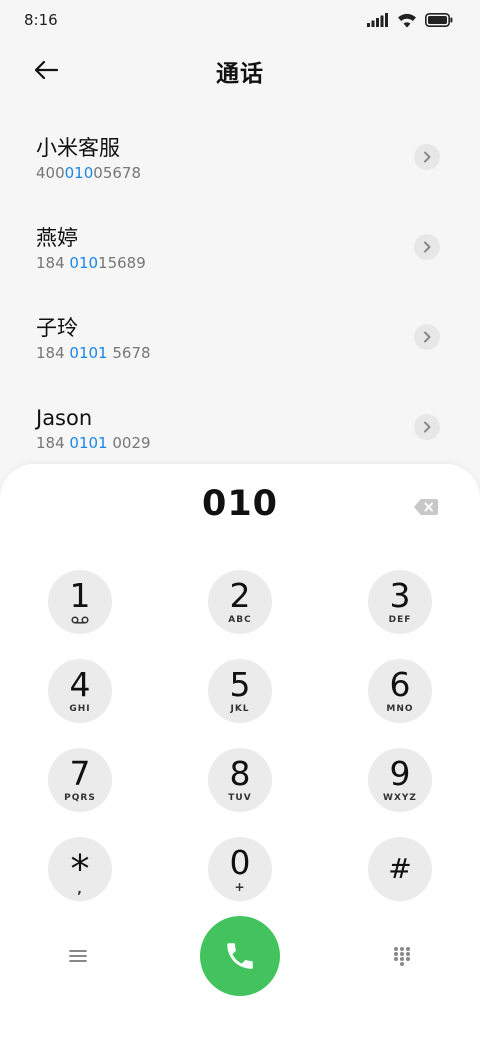 Image resolution: width=480 pixels, height=1040 pixels. Describe the element at coordinates (91, 263) in the screenshot. I see `contact-number: 184 01015689` at that location.